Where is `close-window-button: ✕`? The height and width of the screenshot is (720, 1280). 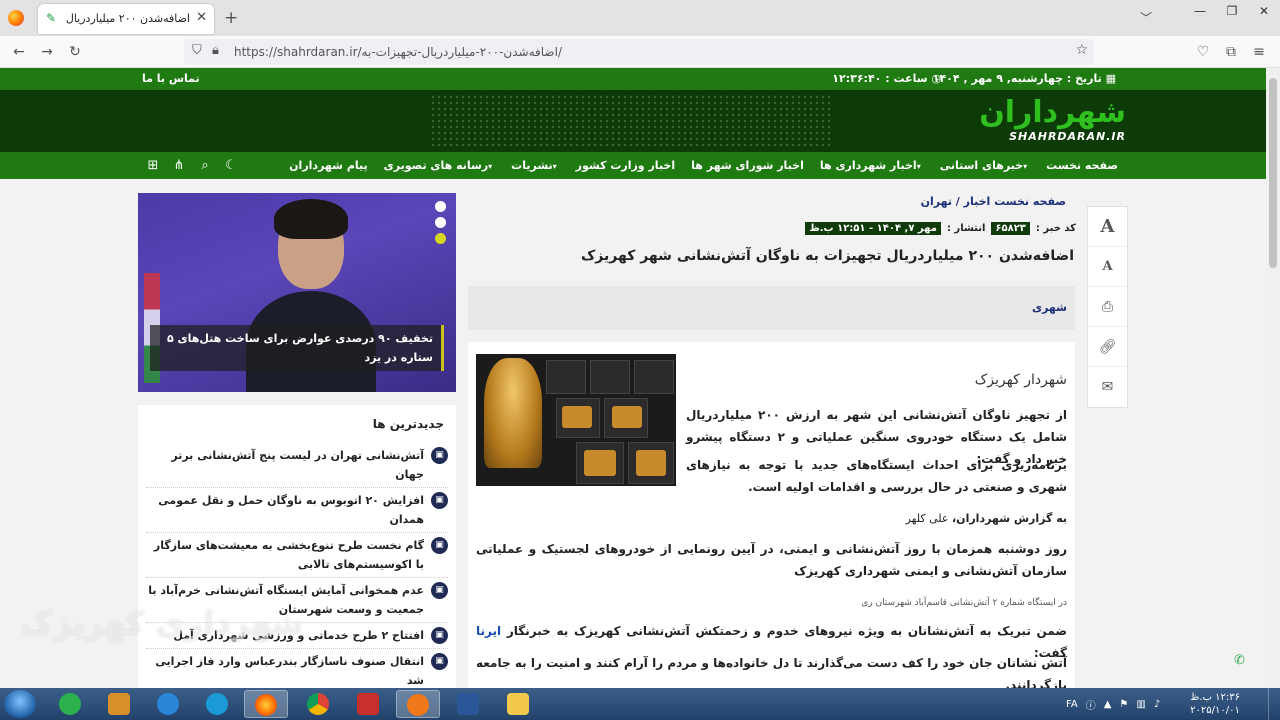 close-window-button: ✕ is located at coordinates (1262, 12).